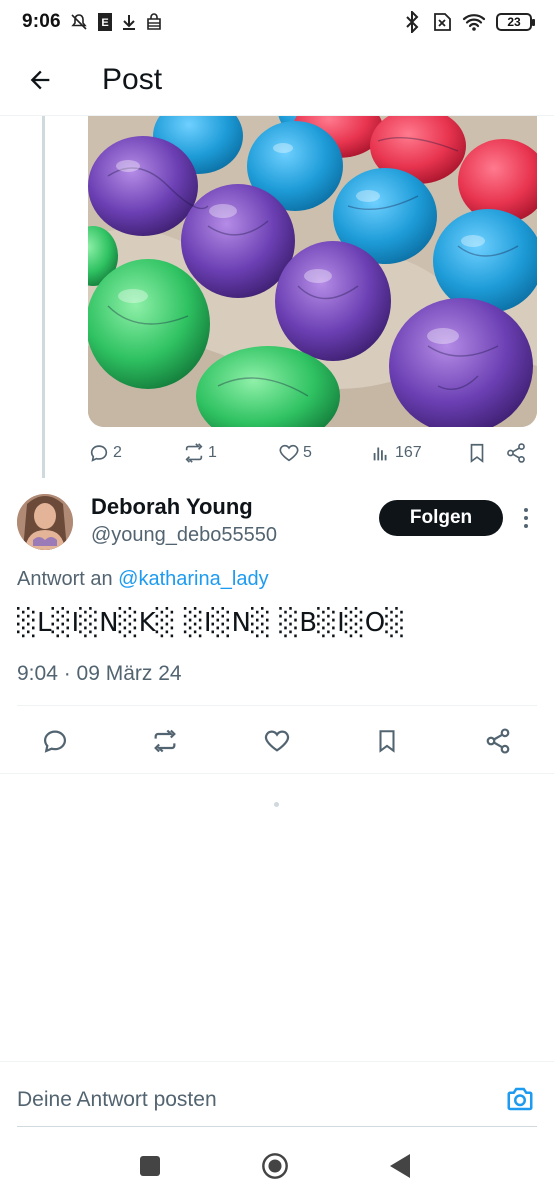 Image resolution: width=554 pixels, height=1200 pixels. Describe the element at coordinates (442, 22) in the screenshot. I see `no-sim-icon` at that location.